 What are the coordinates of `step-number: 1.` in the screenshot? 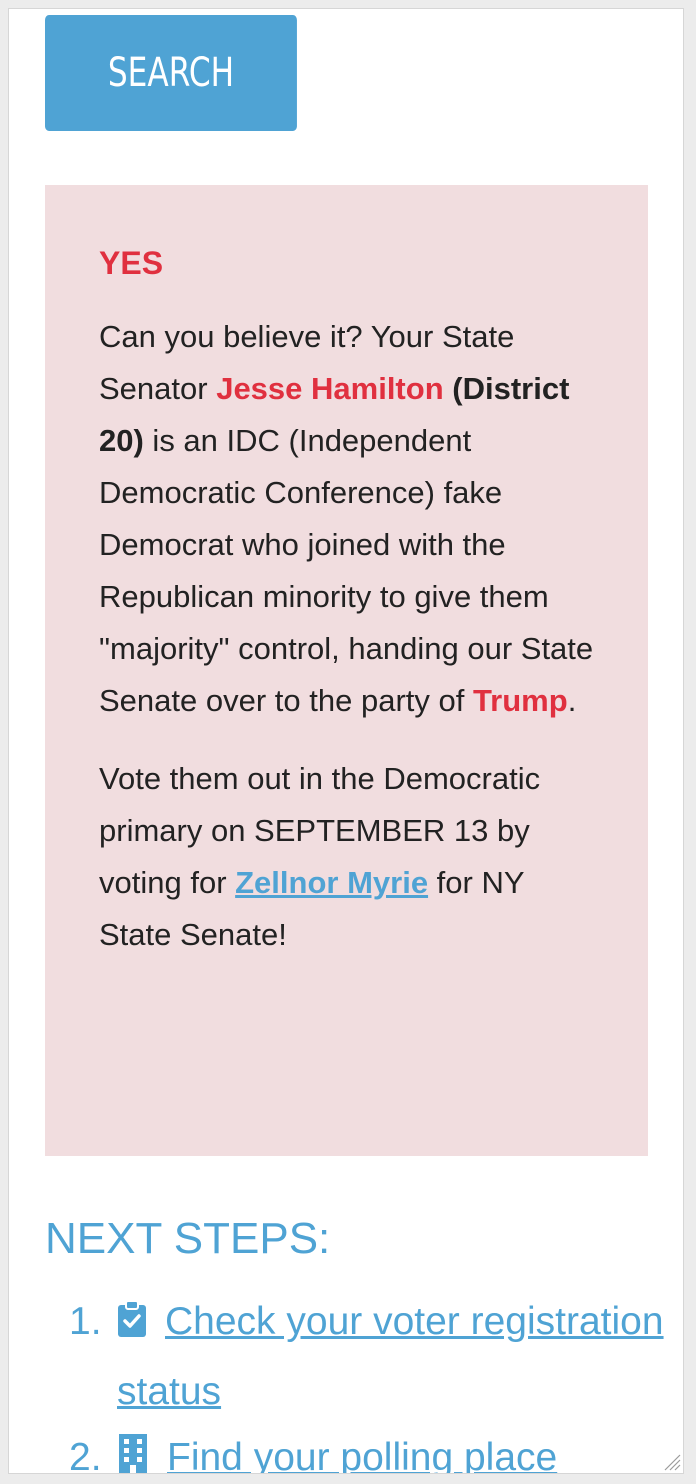 It's located at (85, 1321).